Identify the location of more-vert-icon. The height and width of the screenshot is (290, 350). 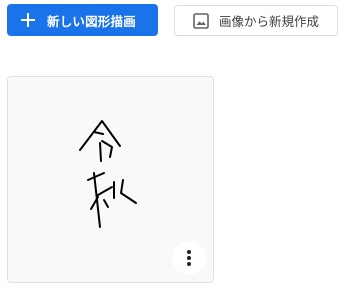
(189, 258).